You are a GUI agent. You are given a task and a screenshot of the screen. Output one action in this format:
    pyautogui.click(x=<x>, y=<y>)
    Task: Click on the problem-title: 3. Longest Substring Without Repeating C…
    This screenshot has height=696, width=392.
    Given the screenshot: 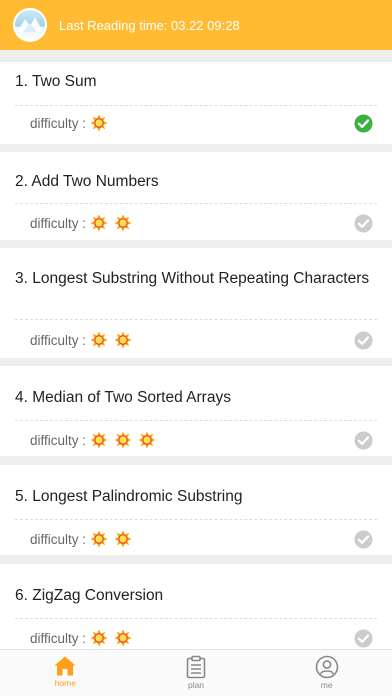 What is the action you would take?
    pyautogui.click(x=196, y=278)
    